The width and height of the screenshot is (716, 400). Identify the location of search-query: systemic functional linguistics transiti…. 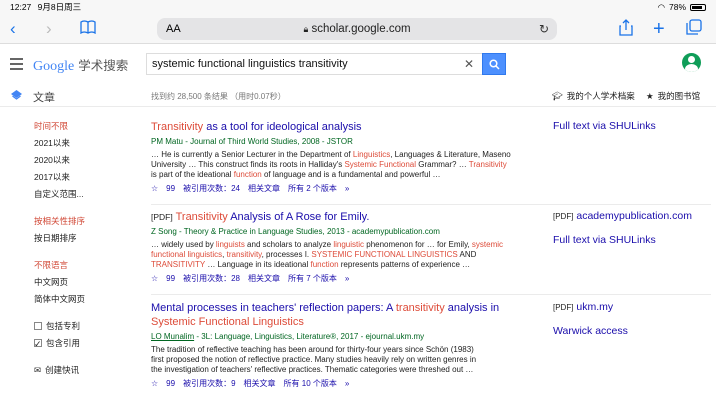
(250, 64).